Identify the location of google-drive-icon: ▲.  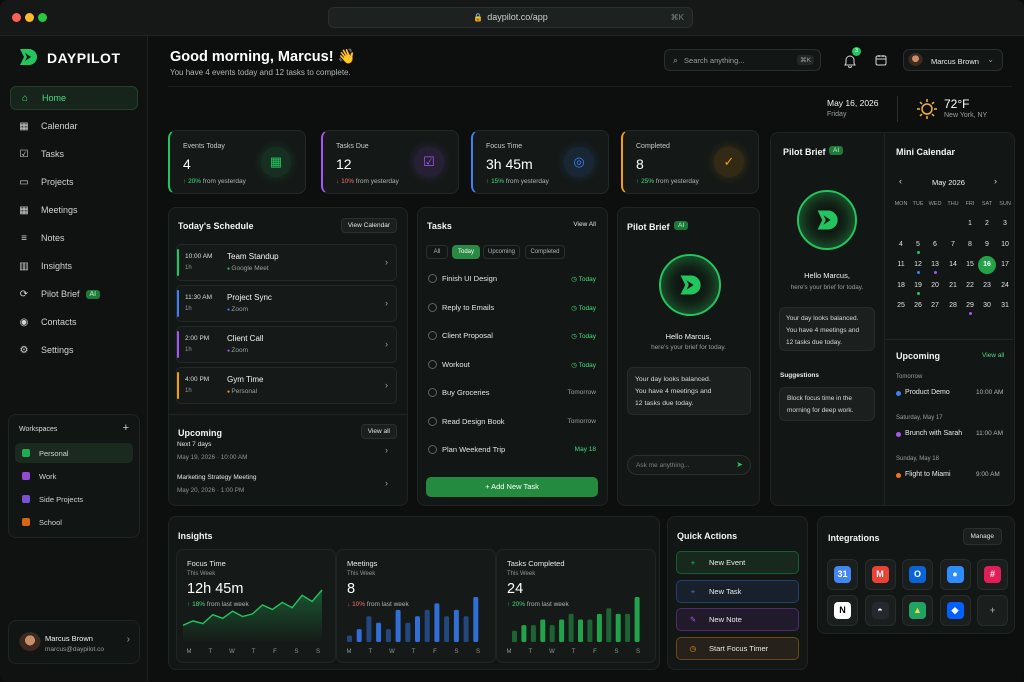
(917, 610).